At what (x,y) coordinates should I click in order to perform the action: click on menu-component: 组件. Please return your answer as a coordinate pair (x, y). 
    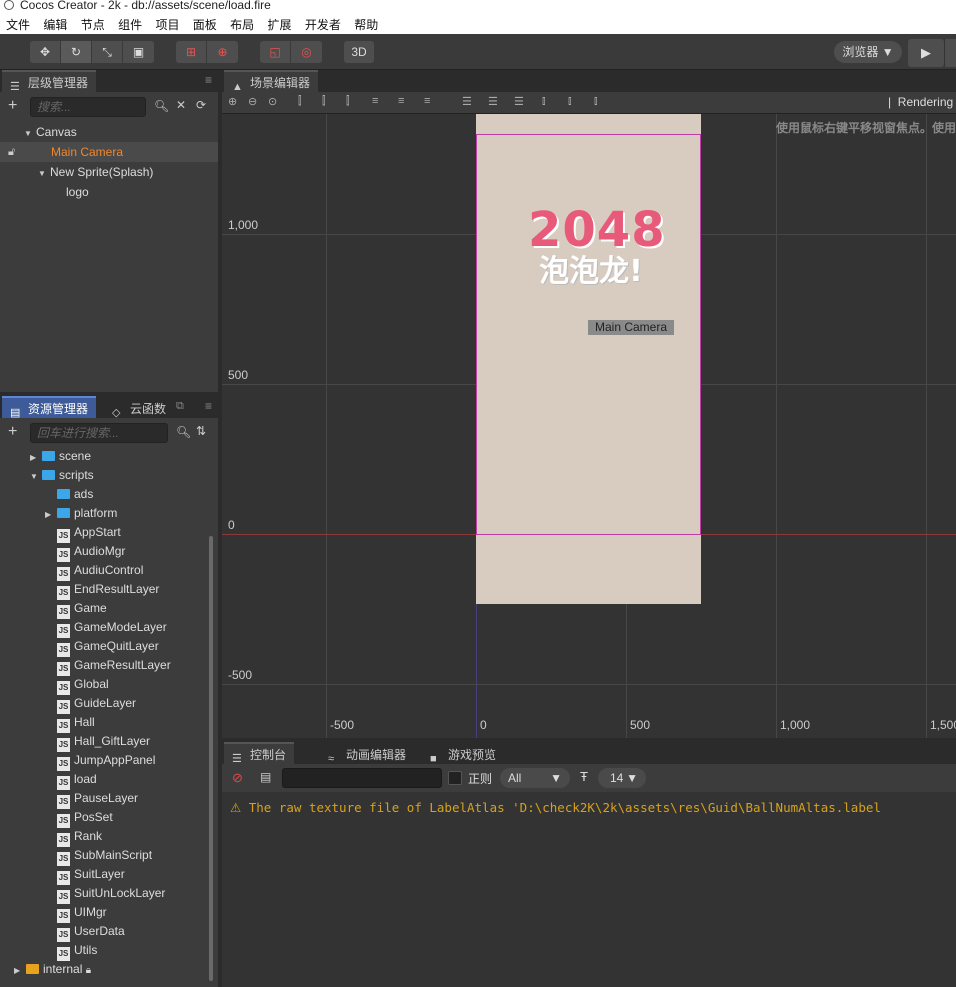
    Looking at the image, I should click on (127, 23).